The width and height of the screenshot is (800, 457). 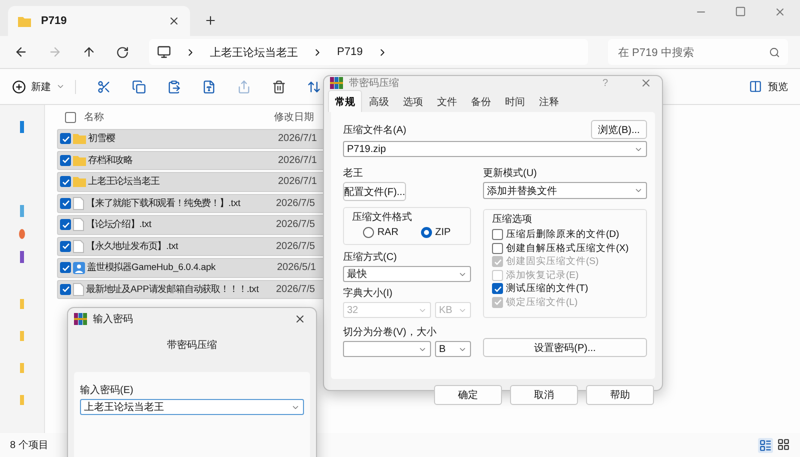 What do you see at coordinates (124, 181) in the screenshot?
I see `file-name: 上老王论坛当老王` at bounding box center [124, 181].